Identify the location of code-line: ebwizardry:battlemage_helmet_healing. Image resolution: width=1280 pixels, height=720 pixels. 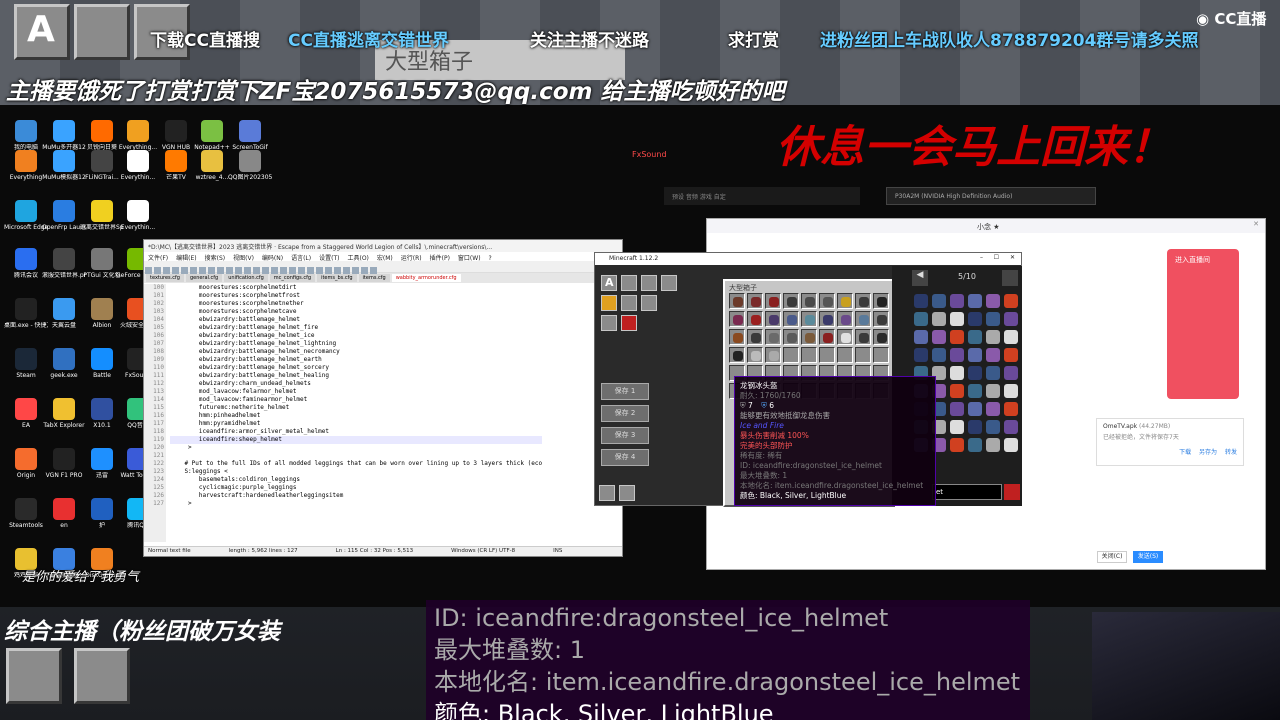
(356, 376).